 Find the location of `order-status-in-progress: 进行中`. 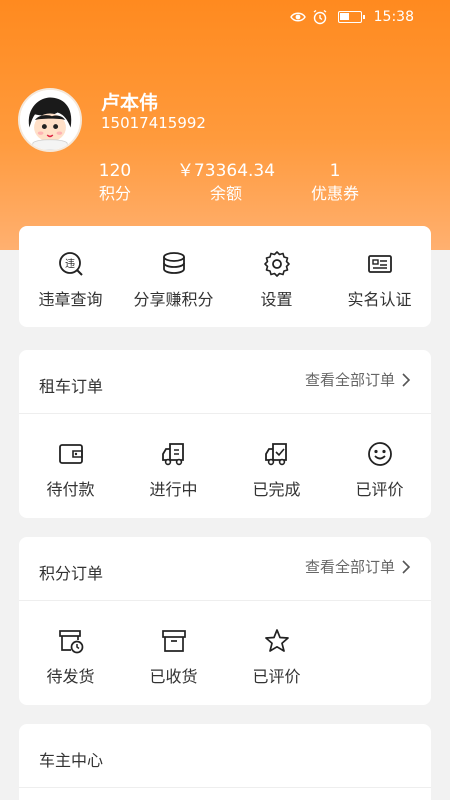

order-status-in-progress: 进行中 is located at coordinates (173, 470).